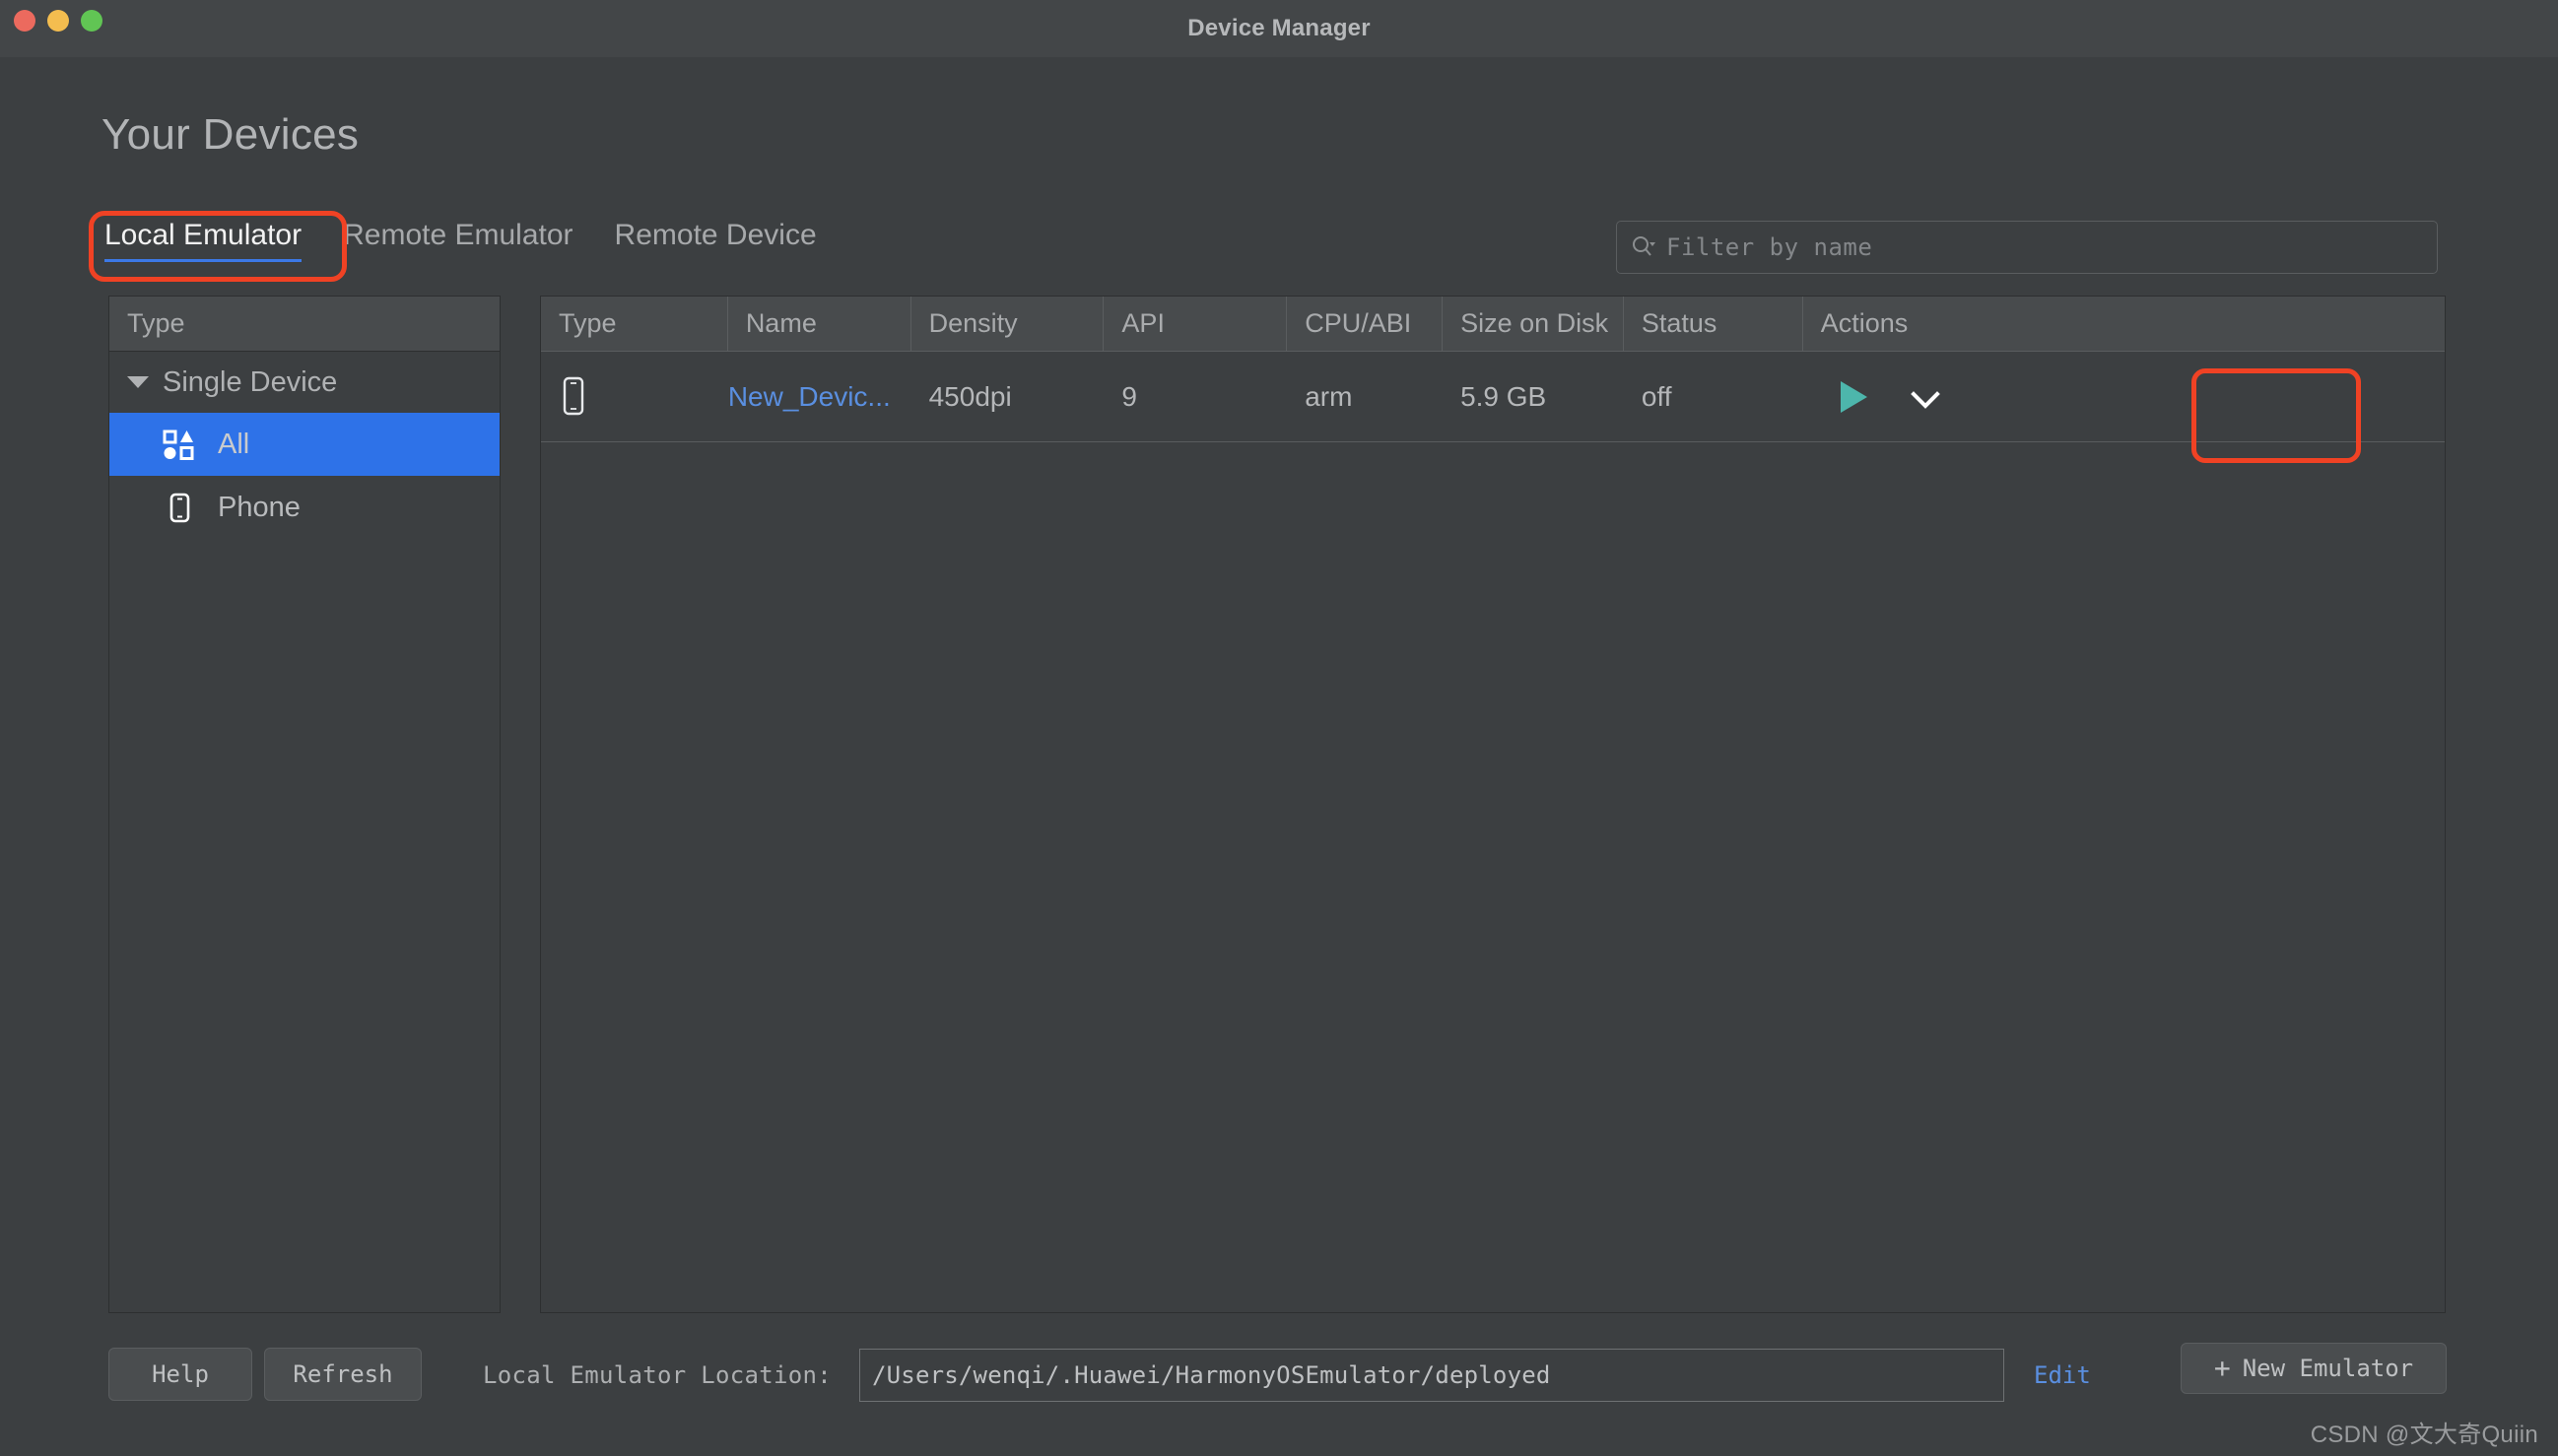 This screenshot has height=1456, width=2558. Describe the element at coordinates (1713, 324) in the screenshot. I see `column-header-status: Status` at that location.